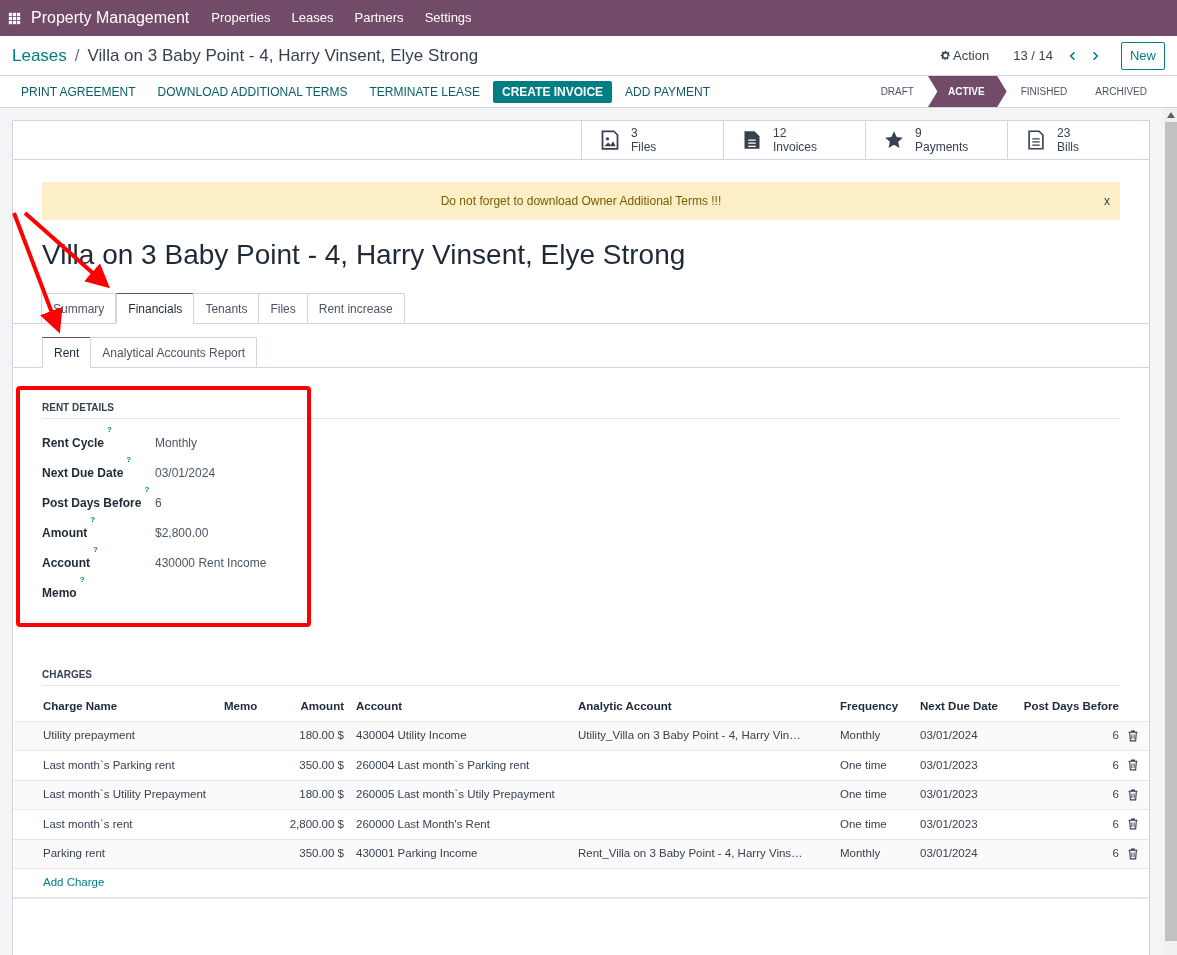 The width and height of the screenshot is (1177, 955). Describe the element at coordinates (1068, 147) in the screenshot. I see `smart-button-label: Bills` at that location.